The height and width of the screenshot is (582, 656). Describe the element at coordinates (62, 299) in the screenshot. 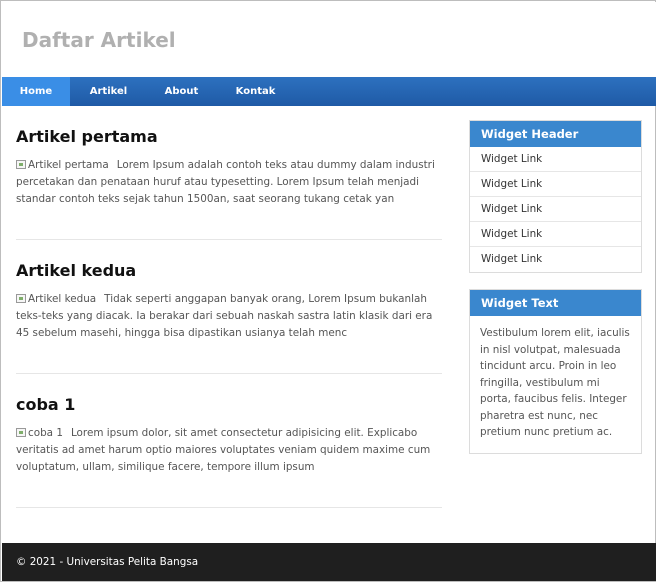

I see `article-image-alt: Artikel kedua` at that location.